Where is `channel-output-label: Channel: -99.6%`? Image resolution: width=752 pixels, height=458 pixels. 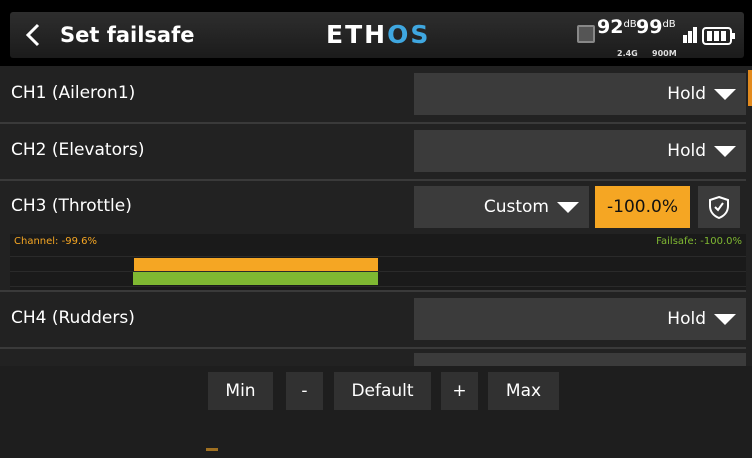
channel-output-label: Channel: -99.6% is located at coordinates (55, 241).